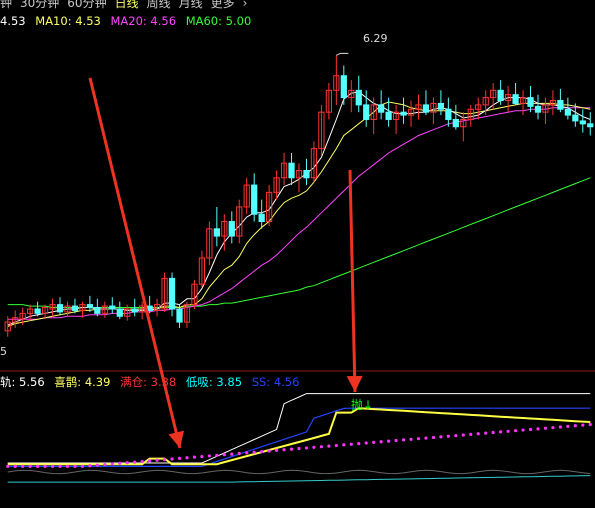 Image resolution: width=595 pixels, height=508 pixels. Describe the element at coordinates (159, 5) in the screenshot. I see `period-tab: 周线` at that location.